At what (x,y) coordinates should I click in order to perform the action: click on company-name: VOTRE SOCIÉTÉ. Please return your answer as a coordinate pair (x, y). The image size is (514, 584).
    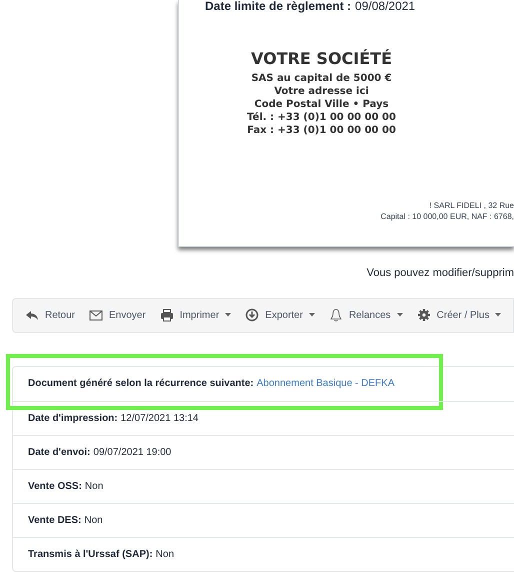
    Looking at the image, I should click on (321, 59).